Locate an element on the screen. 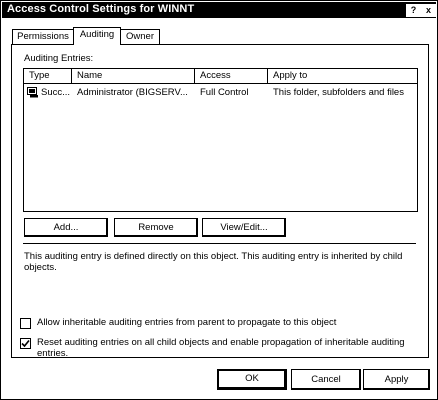 The image size is (438, 400). list-header: Type Name Access Apply to is located at coordinates (220, 76).